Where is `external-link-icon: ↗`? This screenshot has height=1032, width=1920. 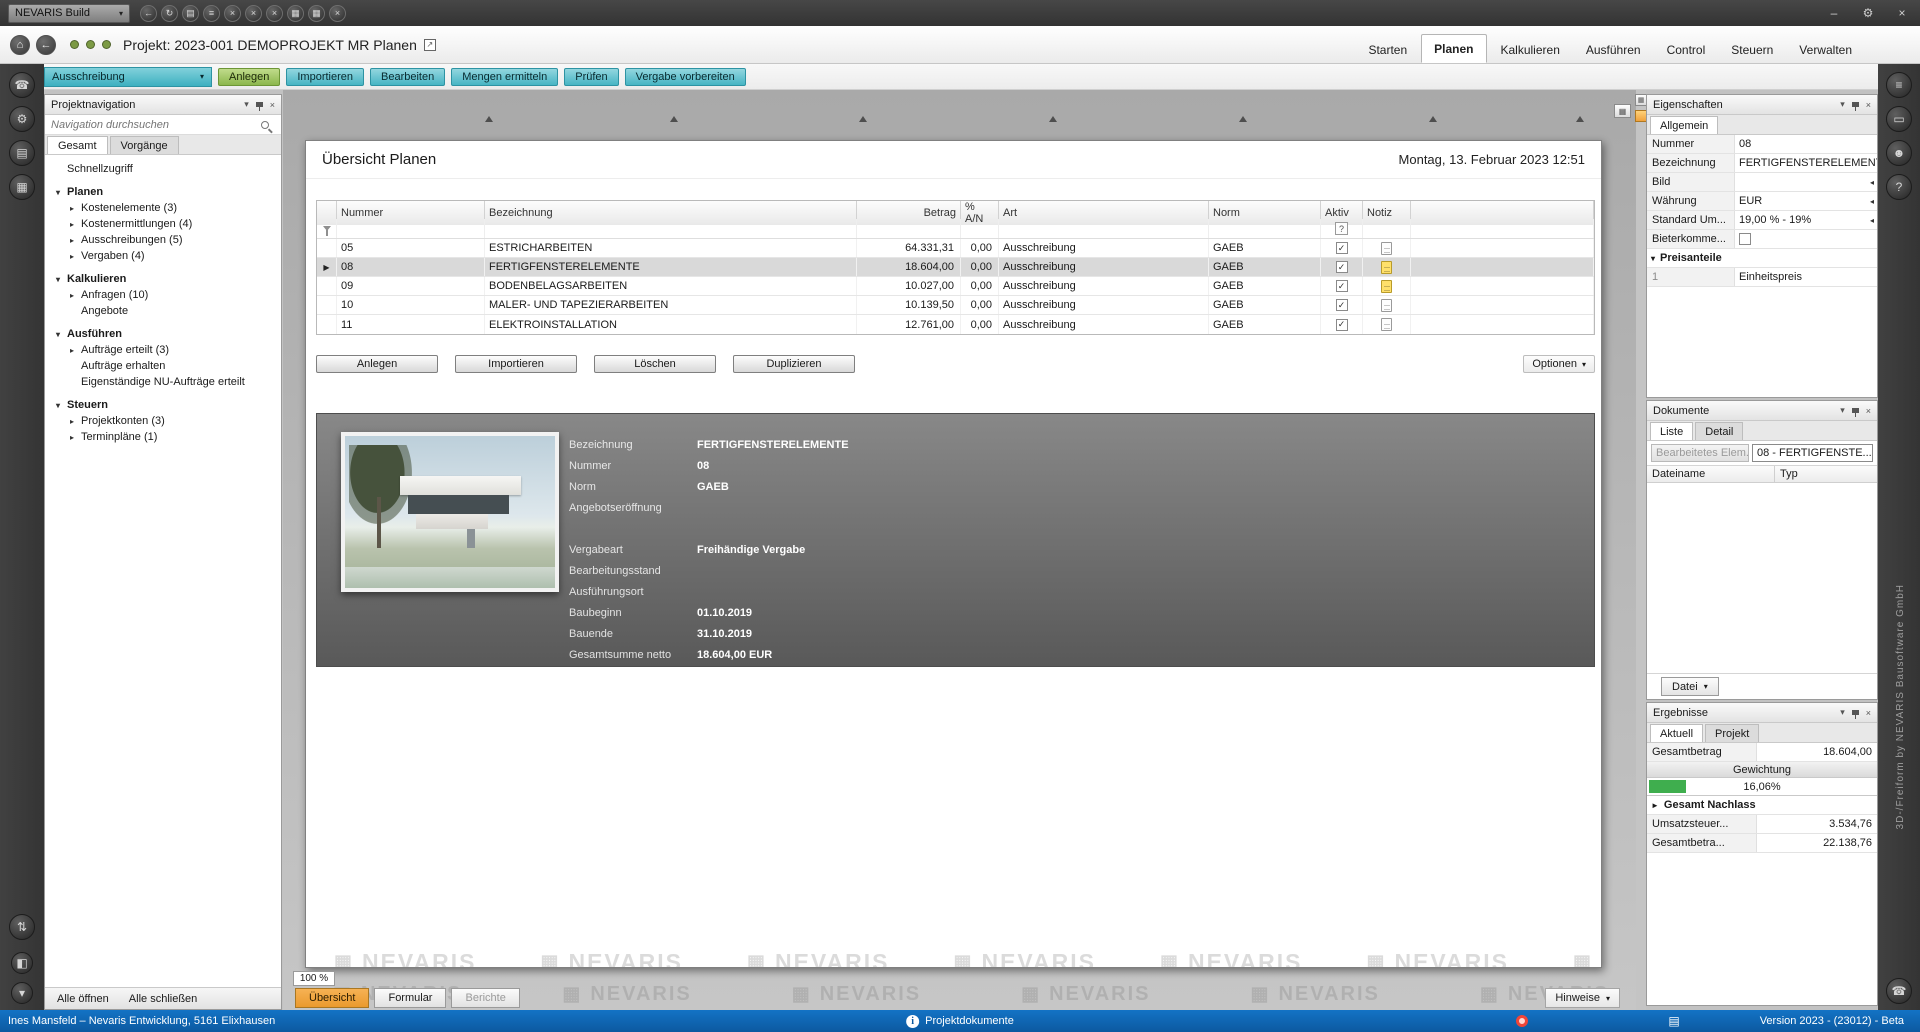
external-link-icon: ↗ is located at coordinates (429, 44).